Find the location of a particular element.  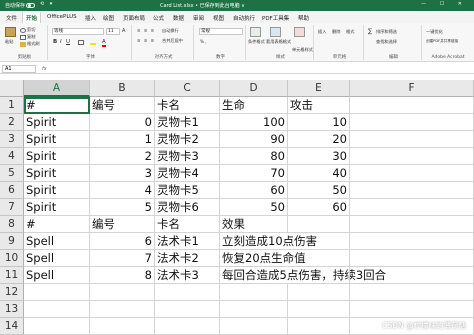

cell-f2 is located at coordinates (412, 122).